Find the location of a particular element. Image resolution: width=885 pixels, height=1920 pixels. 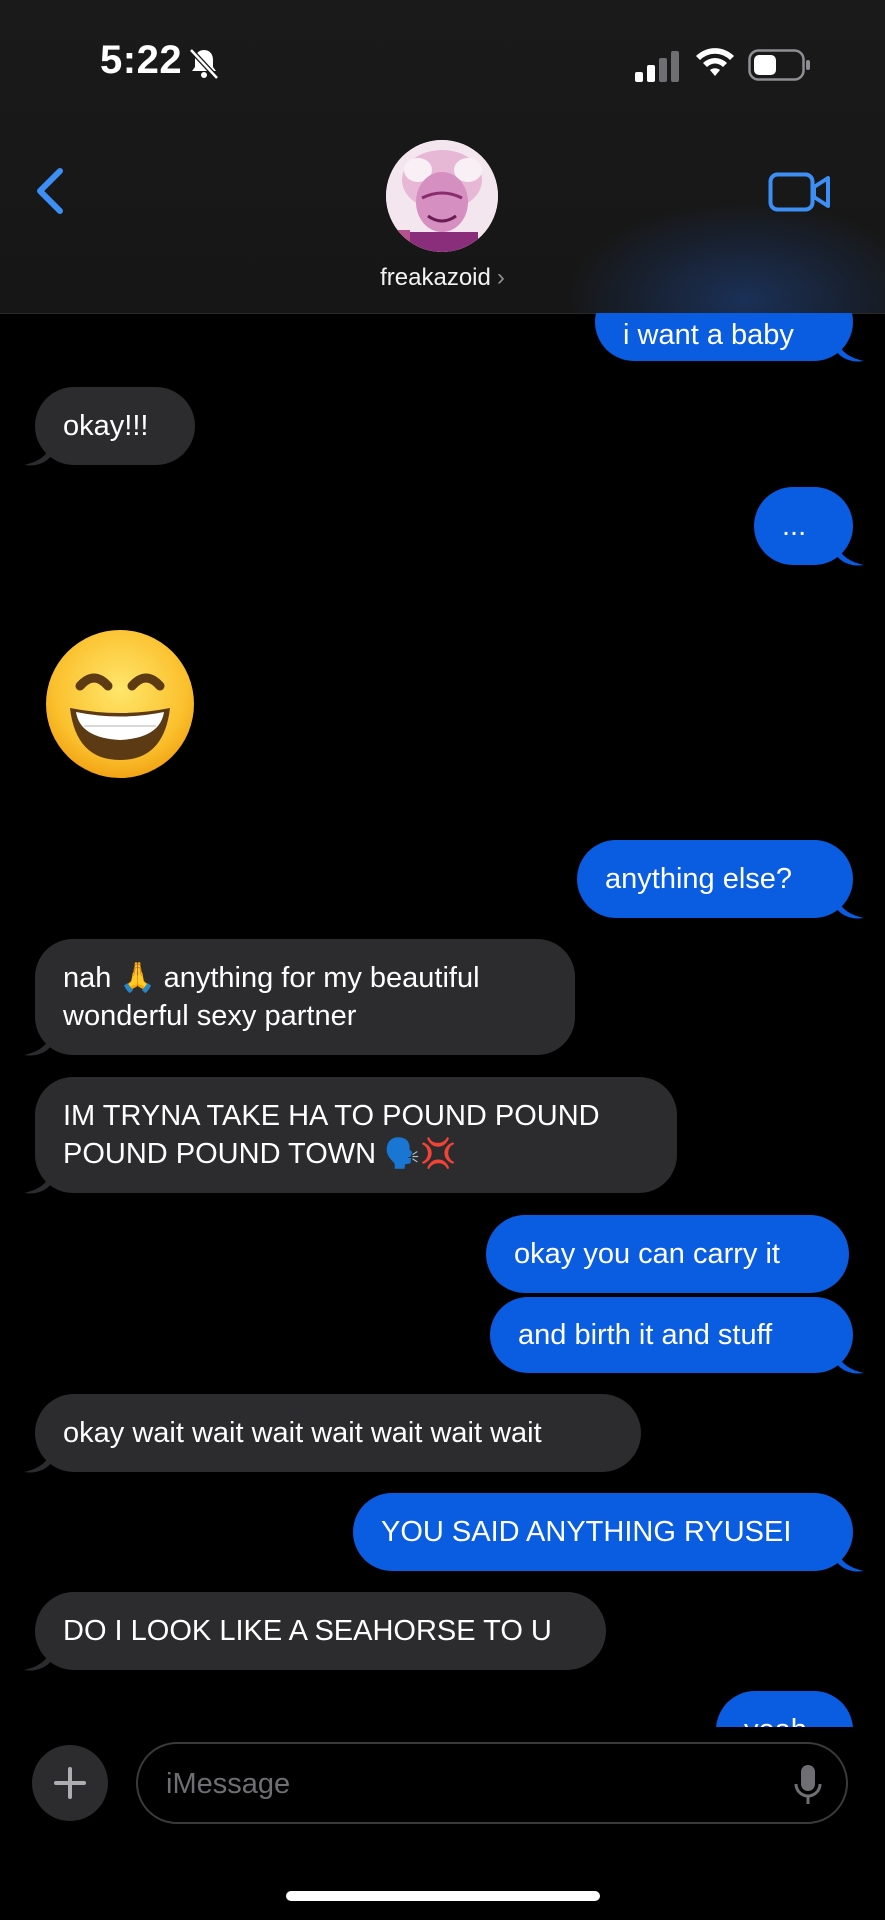

message-input-field is located at coordinates (492, 1783).